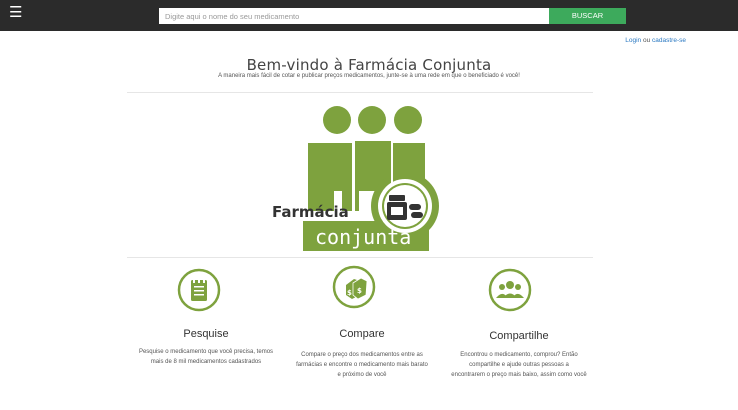 This screenshot has height=410, width=738. What do you see at coordinates (362, 334) in the screenshot?
I see `feature-title: Compare` at bounding box center [362, 334].